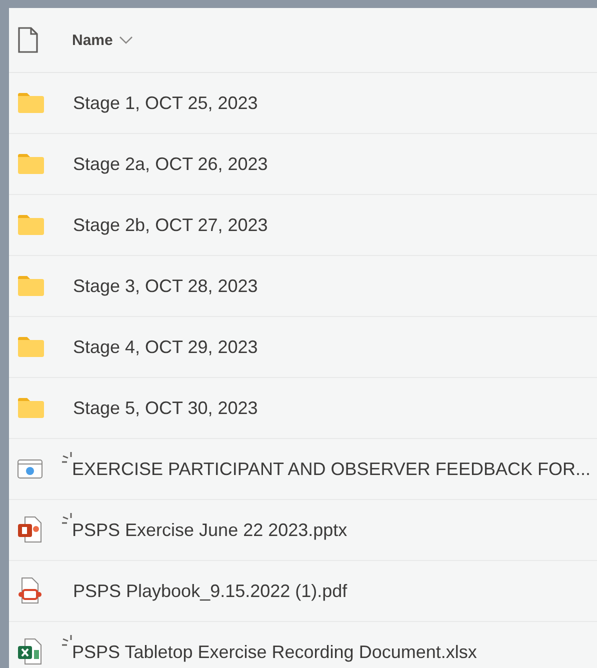 The width and height of the screenshot is (597, 668). What do you see at coordinates (170, 225) in the screenshot?
I see `file-name: Stage 2b, OCT 27, 2023` at bounding box center [170, 225].